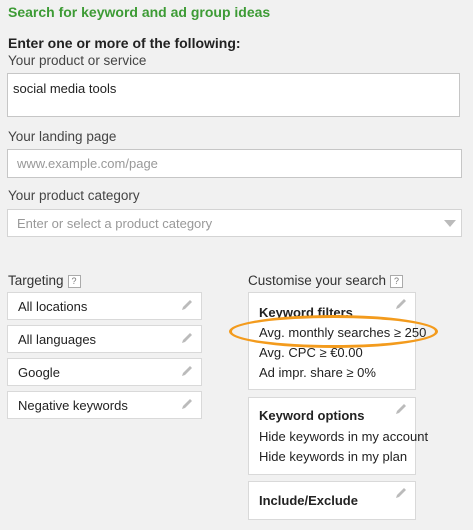  What do you see at coordinates (308, 500) in the screenshot?
I see `include-exclude-title: Include/Exclude` at bounding box center [308, 500].